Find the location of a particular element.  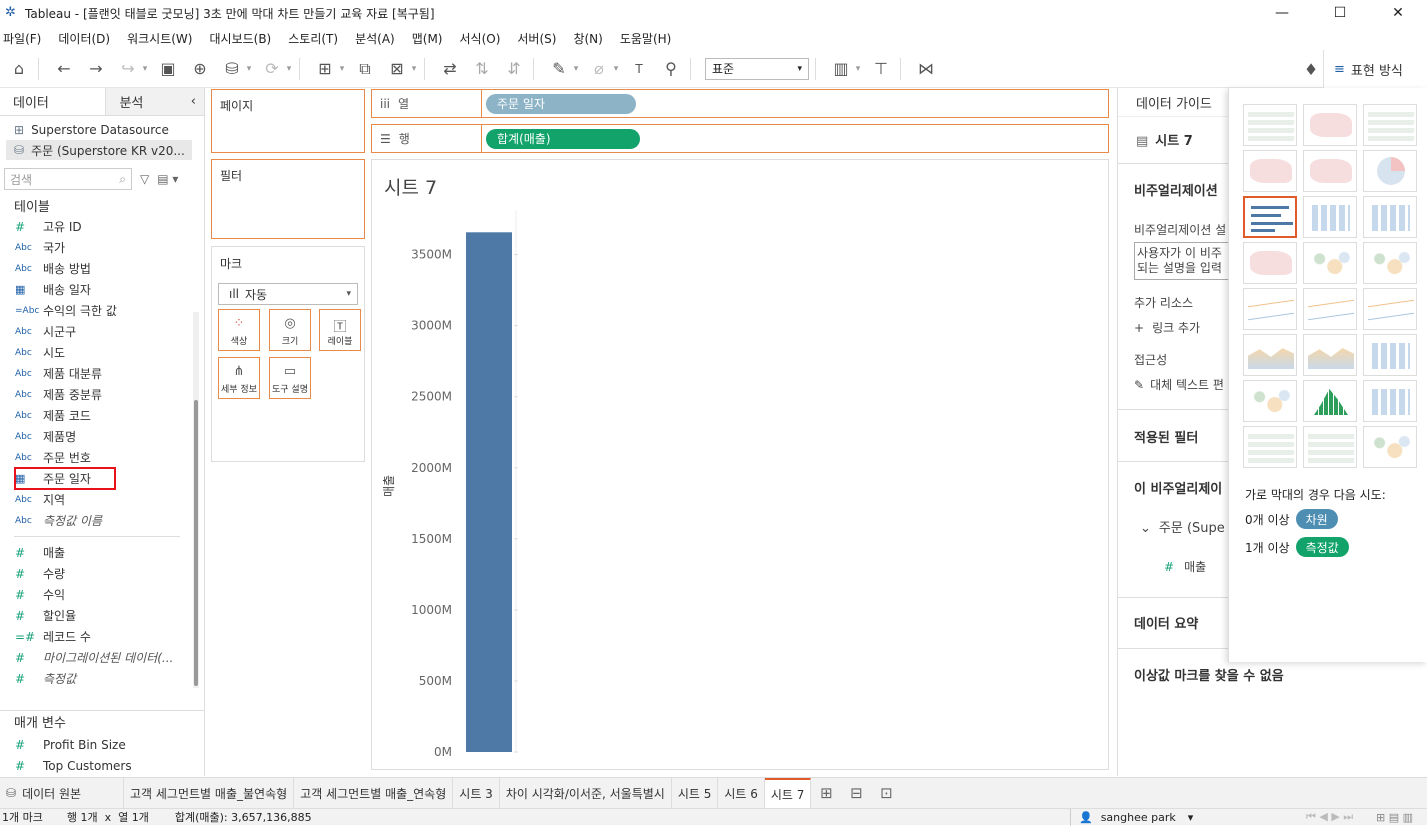

collapse-icon: ‹ is located at coordinates (193, 101).